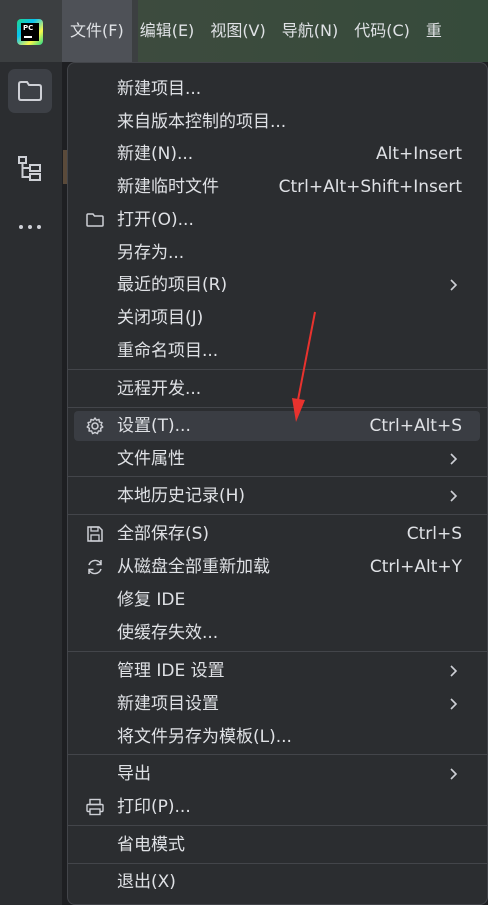 The image size is (488, 905). I want to click on menu-navigate: 导航(N), so click(310, 31).